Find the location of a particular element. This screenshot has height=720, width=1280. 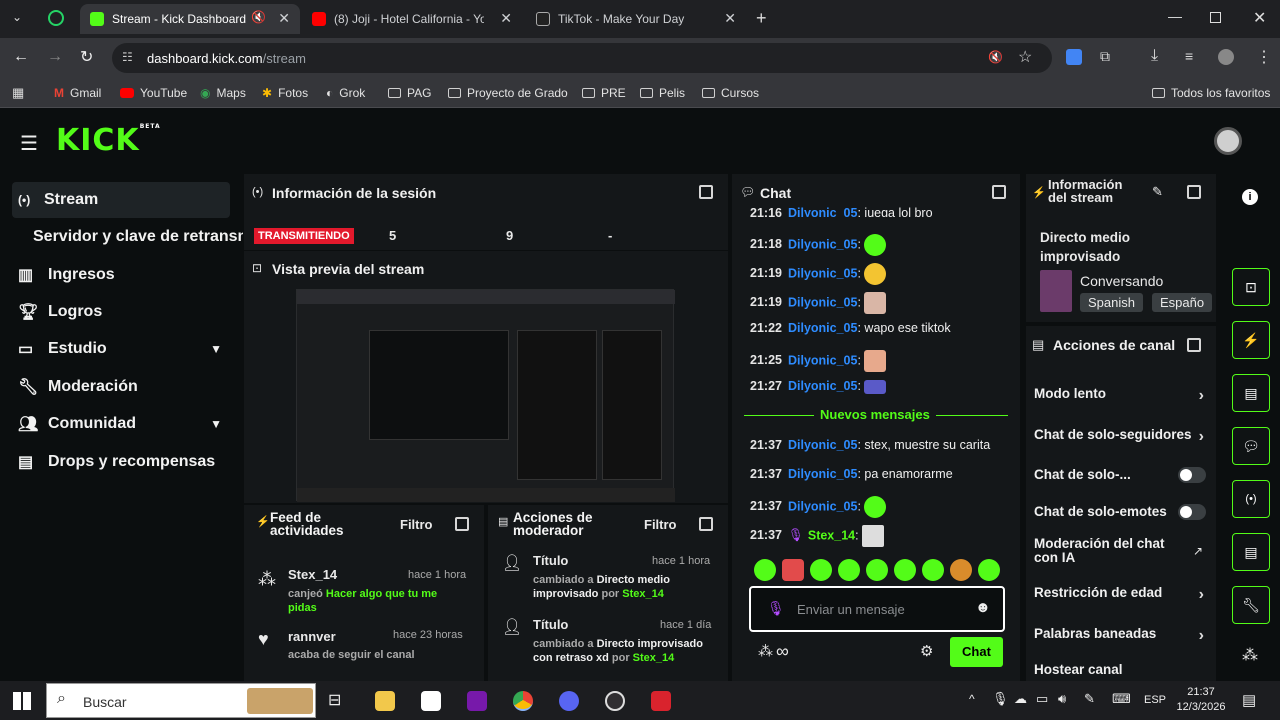

bookmark-grok: ◐ Grok is located at coordinates (345, 93).